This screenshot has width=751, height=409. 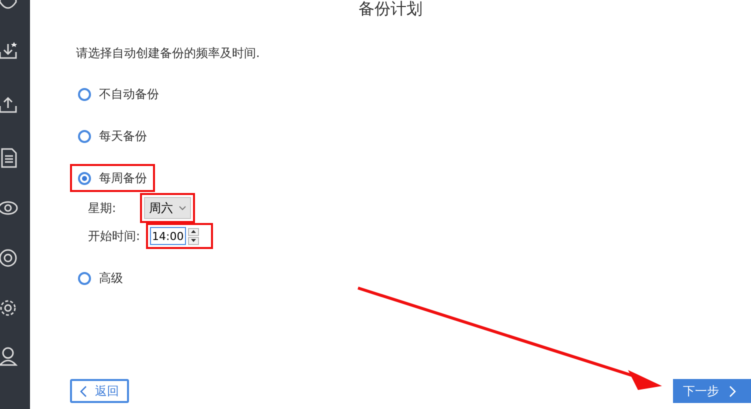 I want to click on radio-option: 每天备份, so click(x=112, y=136).